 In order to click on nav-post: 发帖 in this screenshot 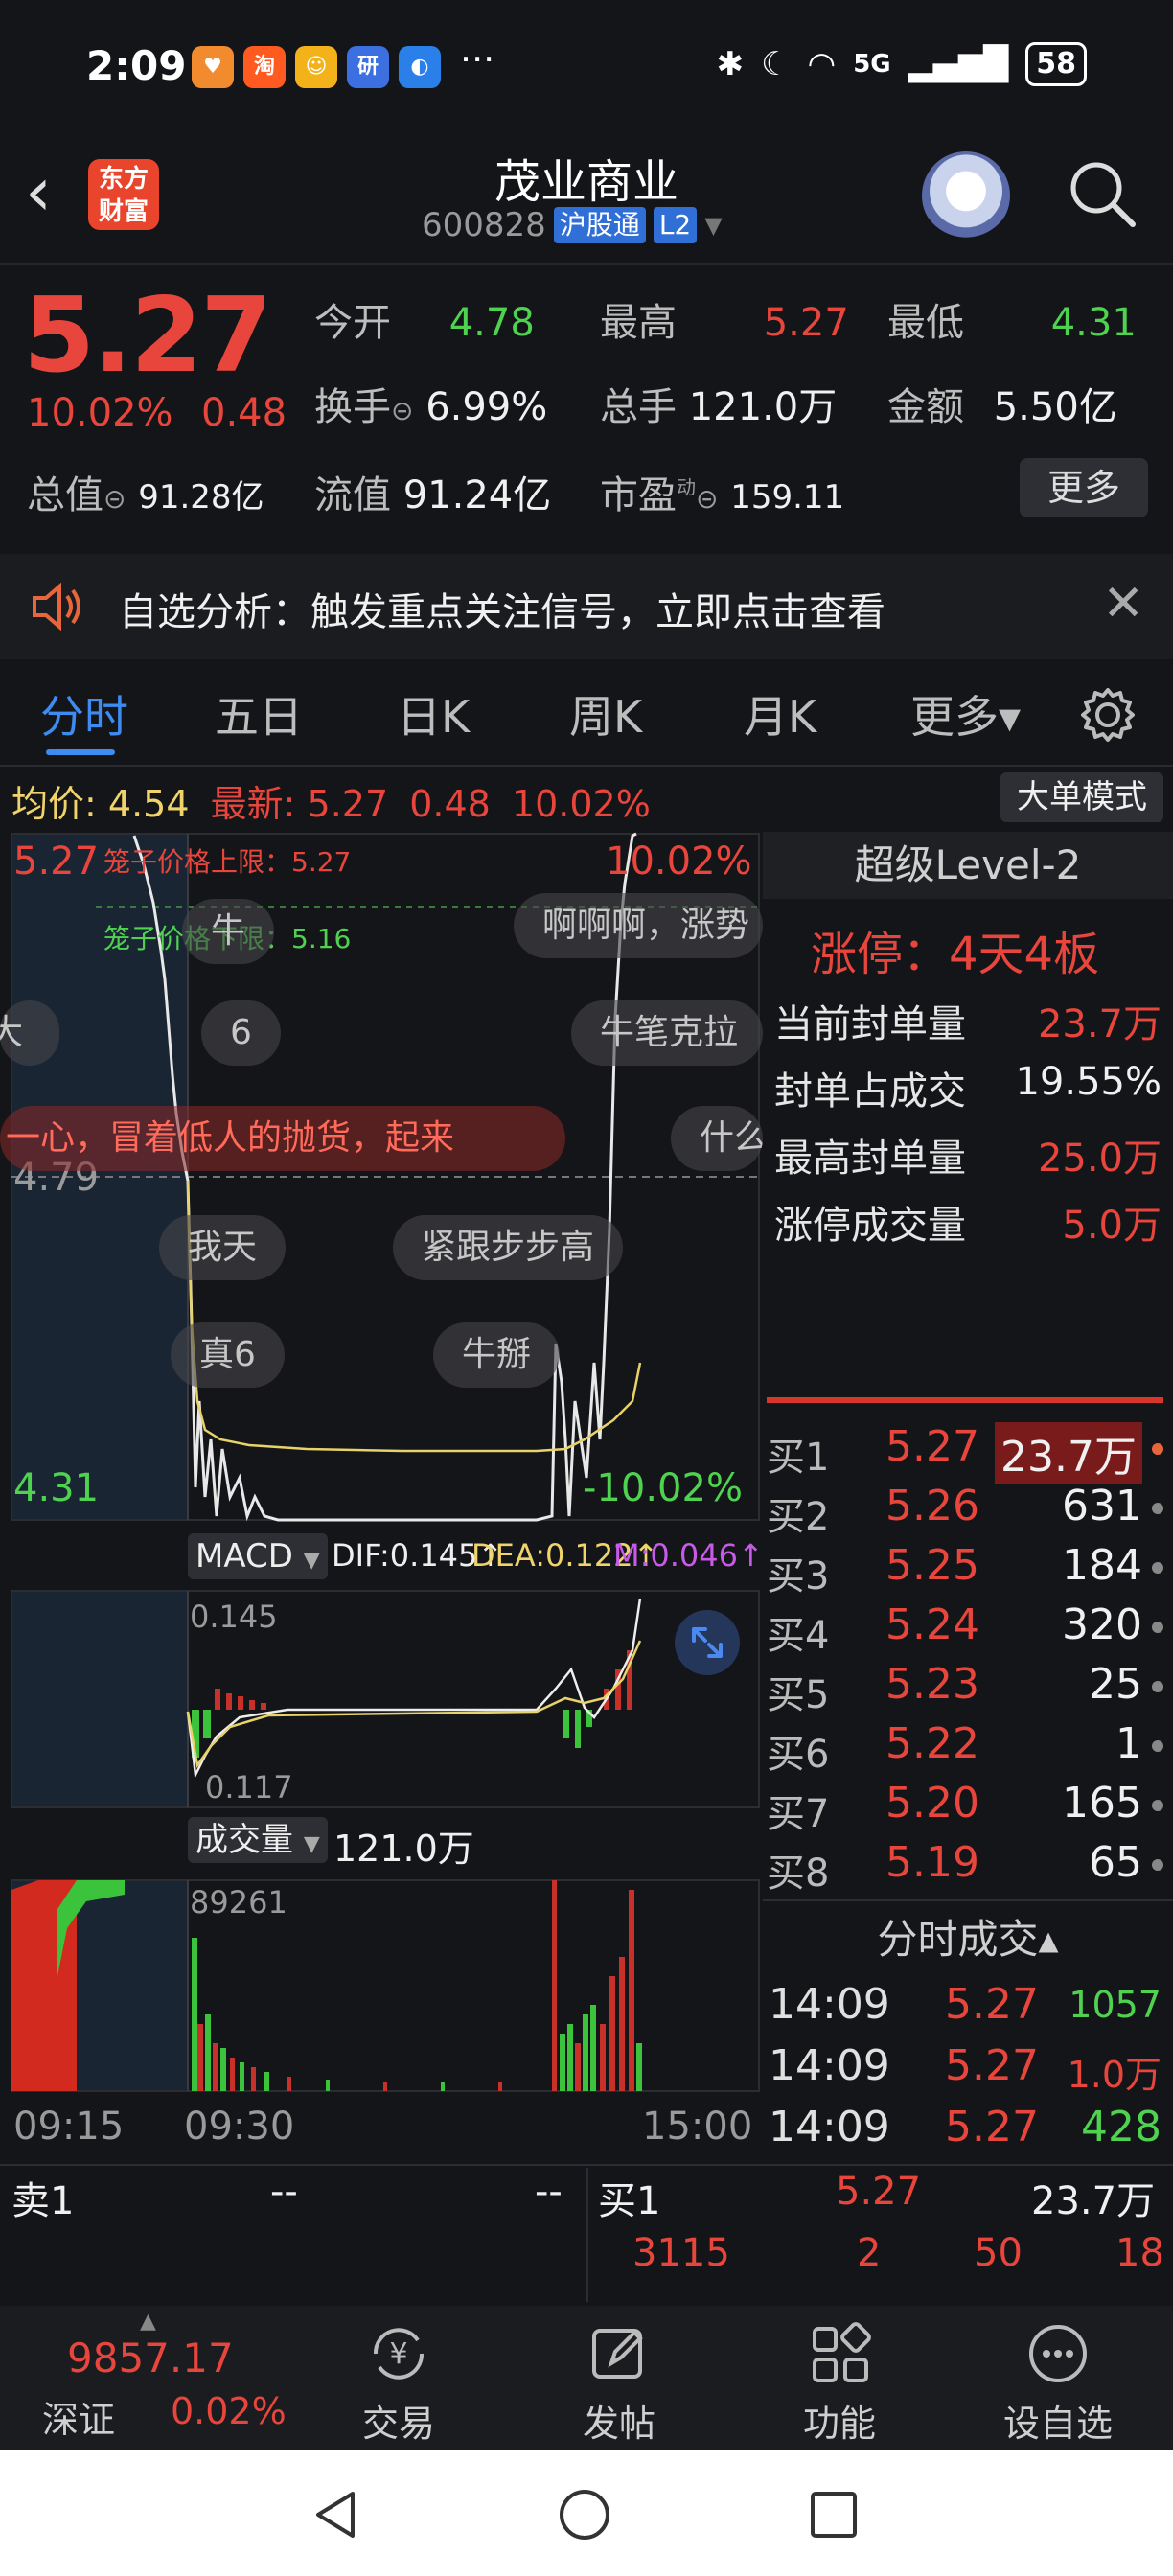, I will do `click(619, 2378)`.